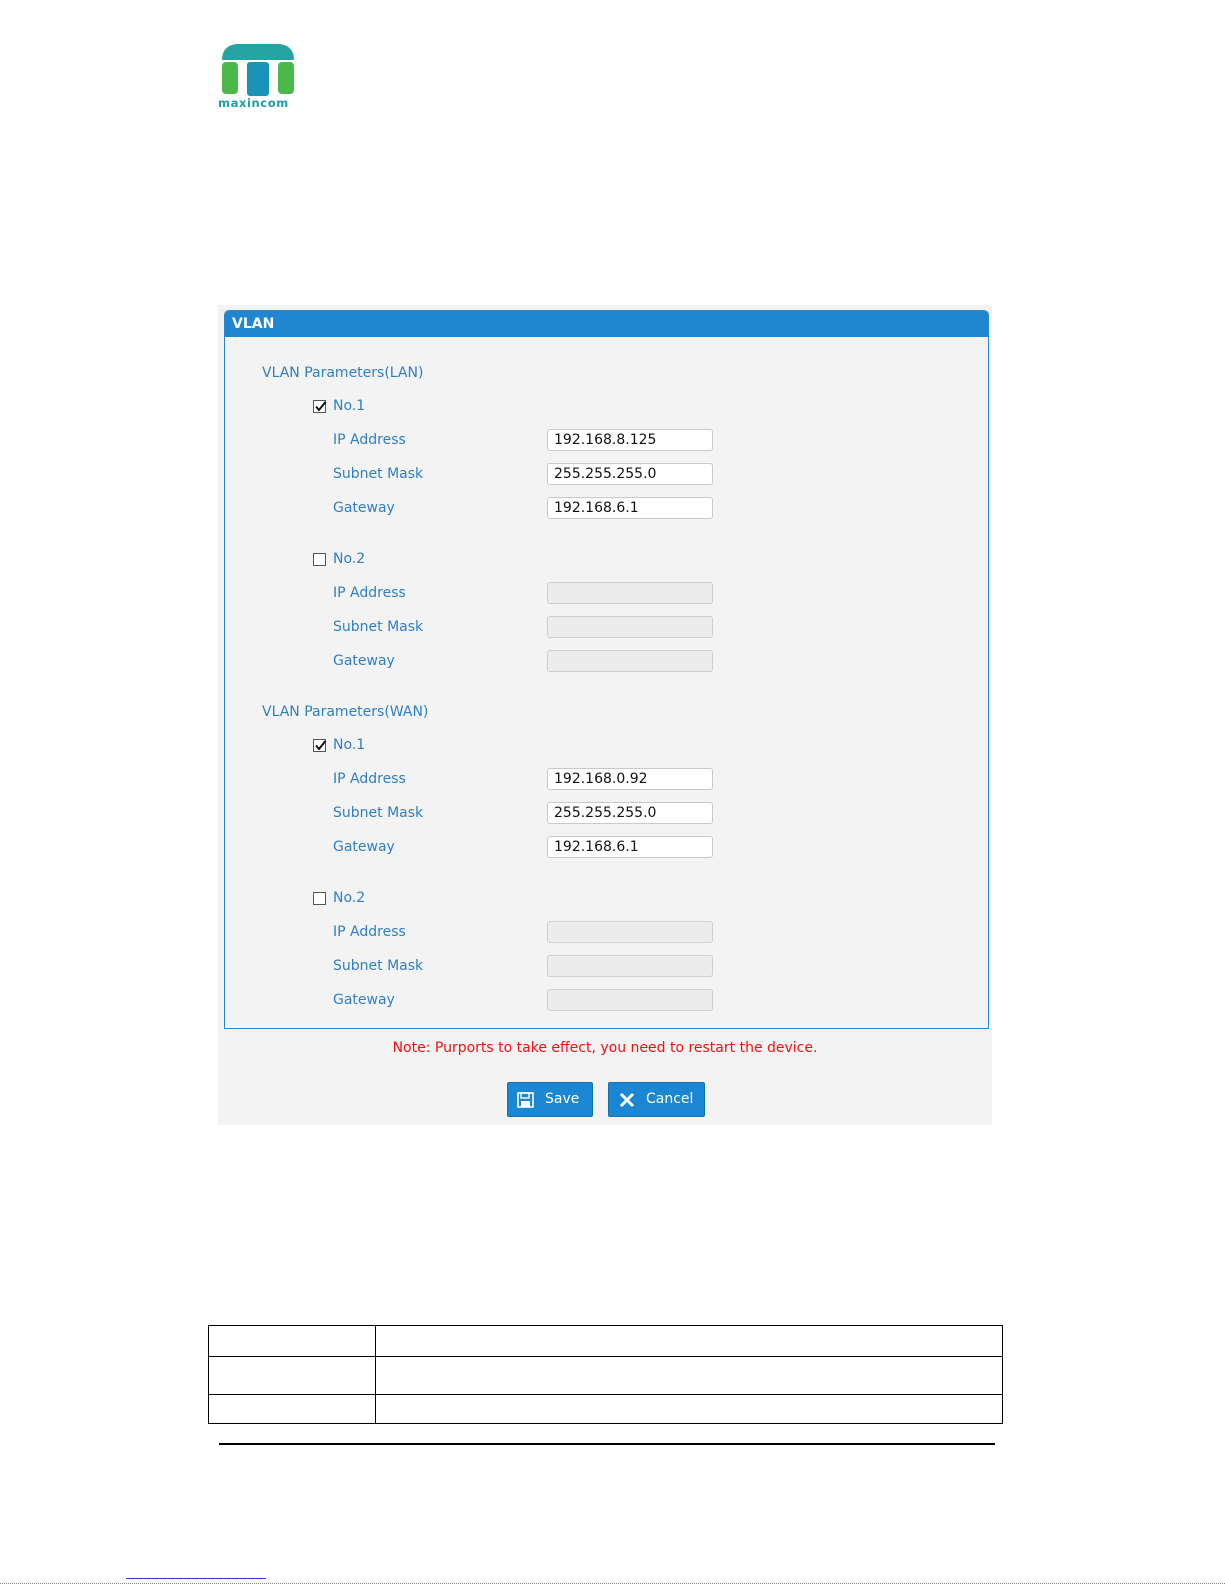 This screenshot has width=1225, height=1585. What do you see at coordinates (319, 559) in the screenshot?
I see `lan-no2-checkbox` at bounding box center [319, 559].